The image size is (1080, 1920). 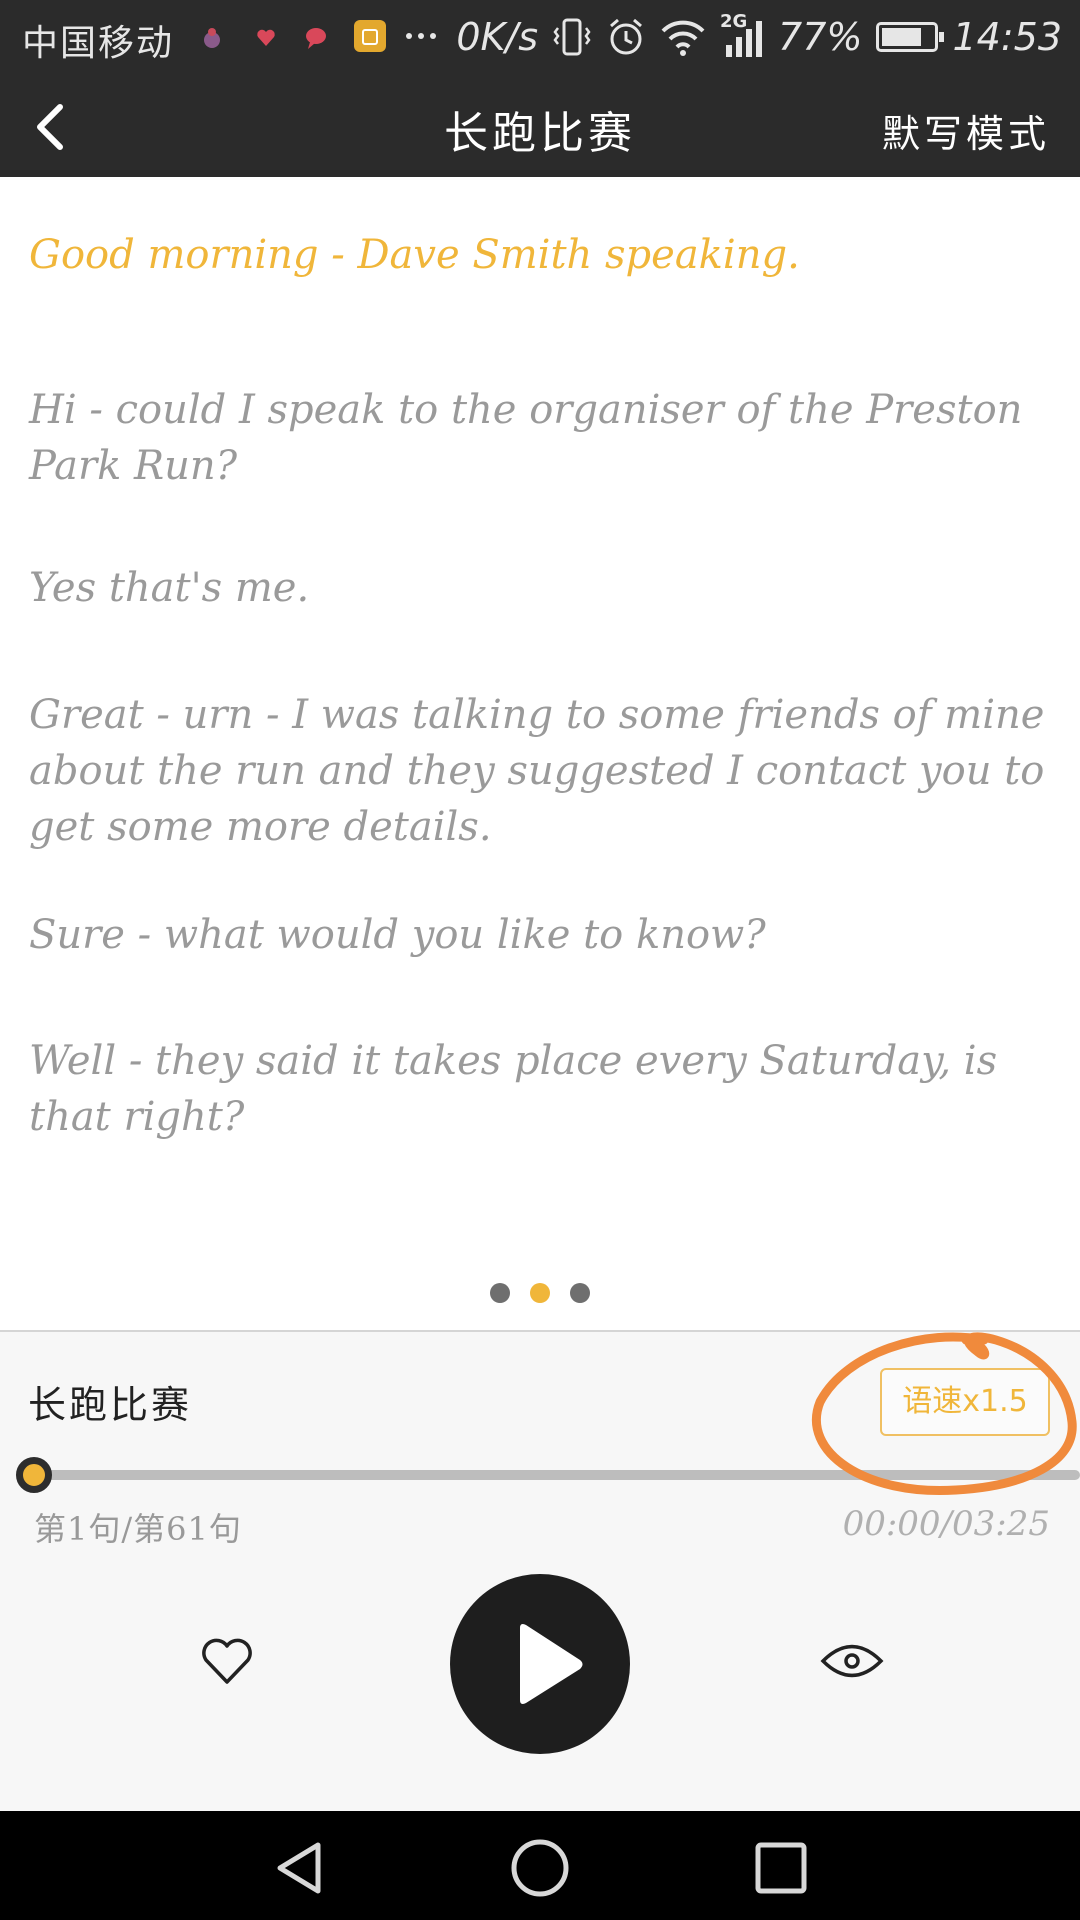 I want to click on page-indicator, so click(x=540, y=1293).